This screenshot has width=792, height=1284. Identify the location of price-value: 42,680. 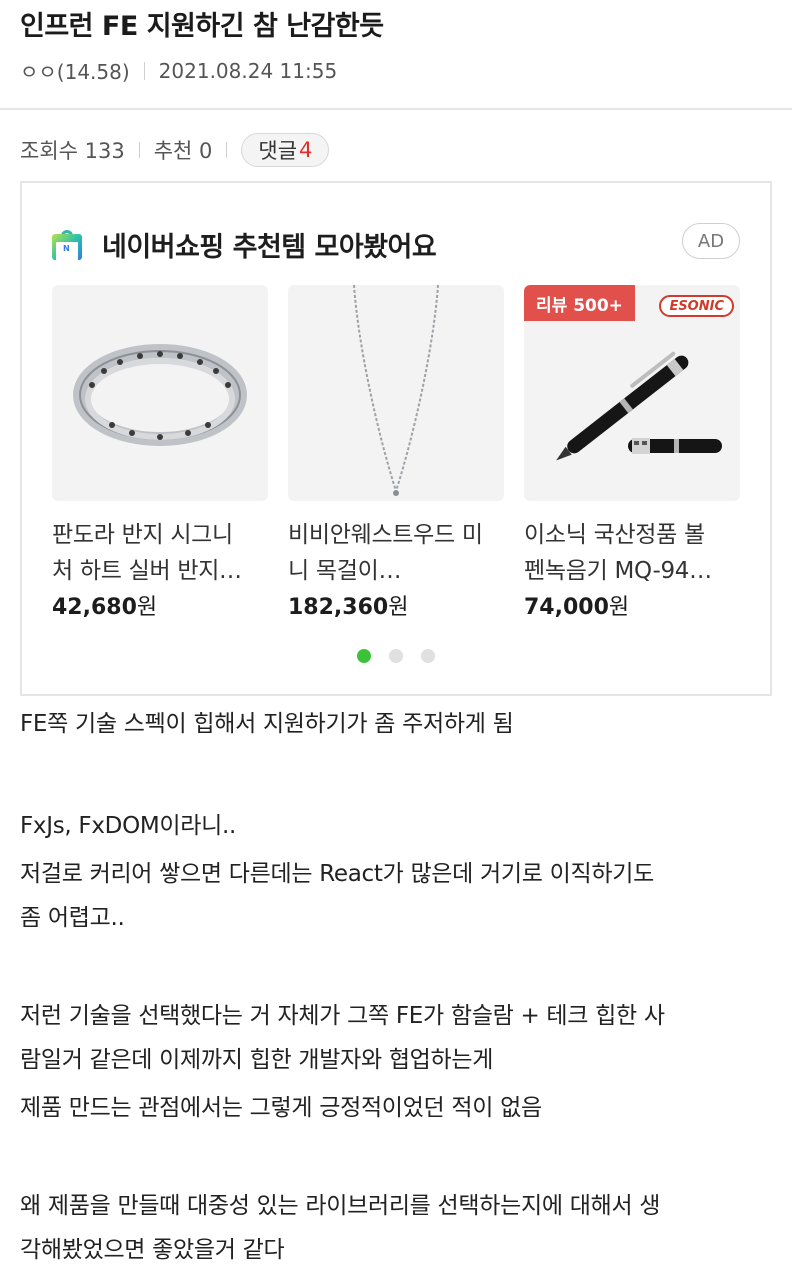
(94, 607).